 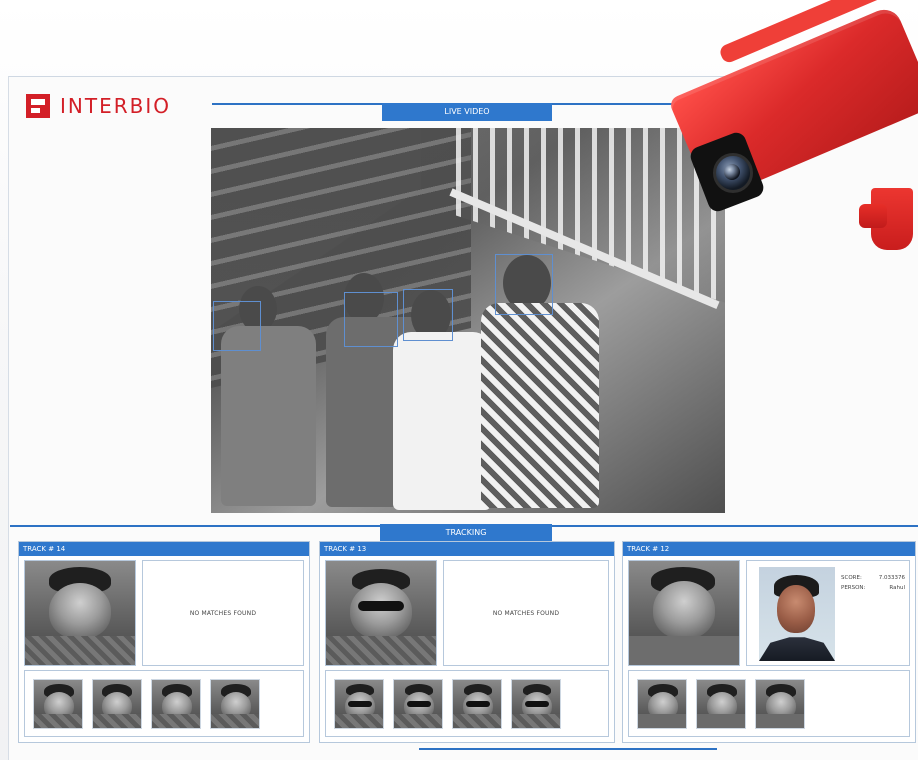 I want to click on track-14-main: NO MATCHES FOUND, so click(x=164, y=613).